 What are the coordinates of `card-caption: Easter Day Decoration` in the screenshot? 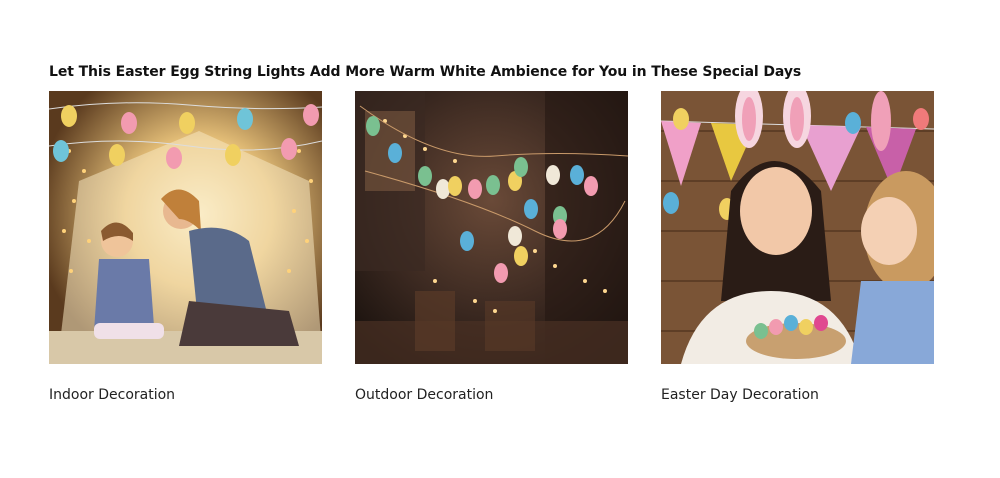 It's located at (797, 395).